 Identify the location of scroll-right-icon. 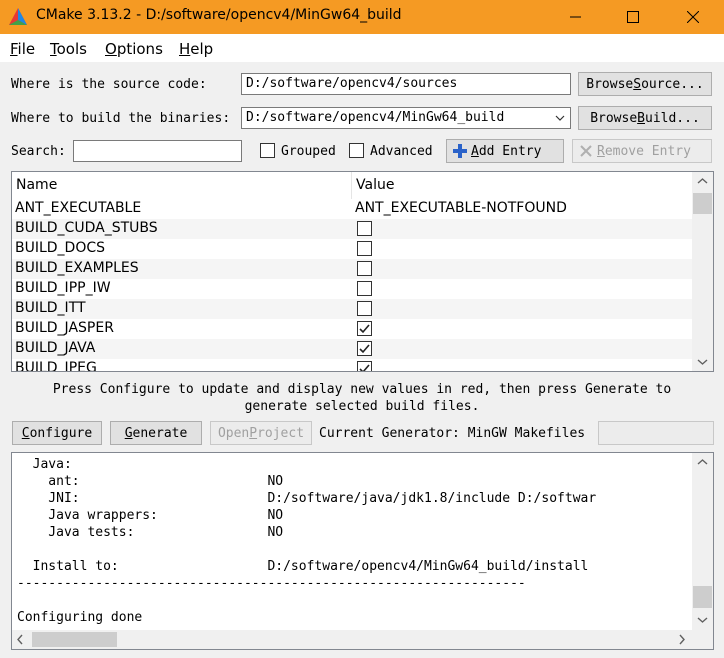
(682, 639).